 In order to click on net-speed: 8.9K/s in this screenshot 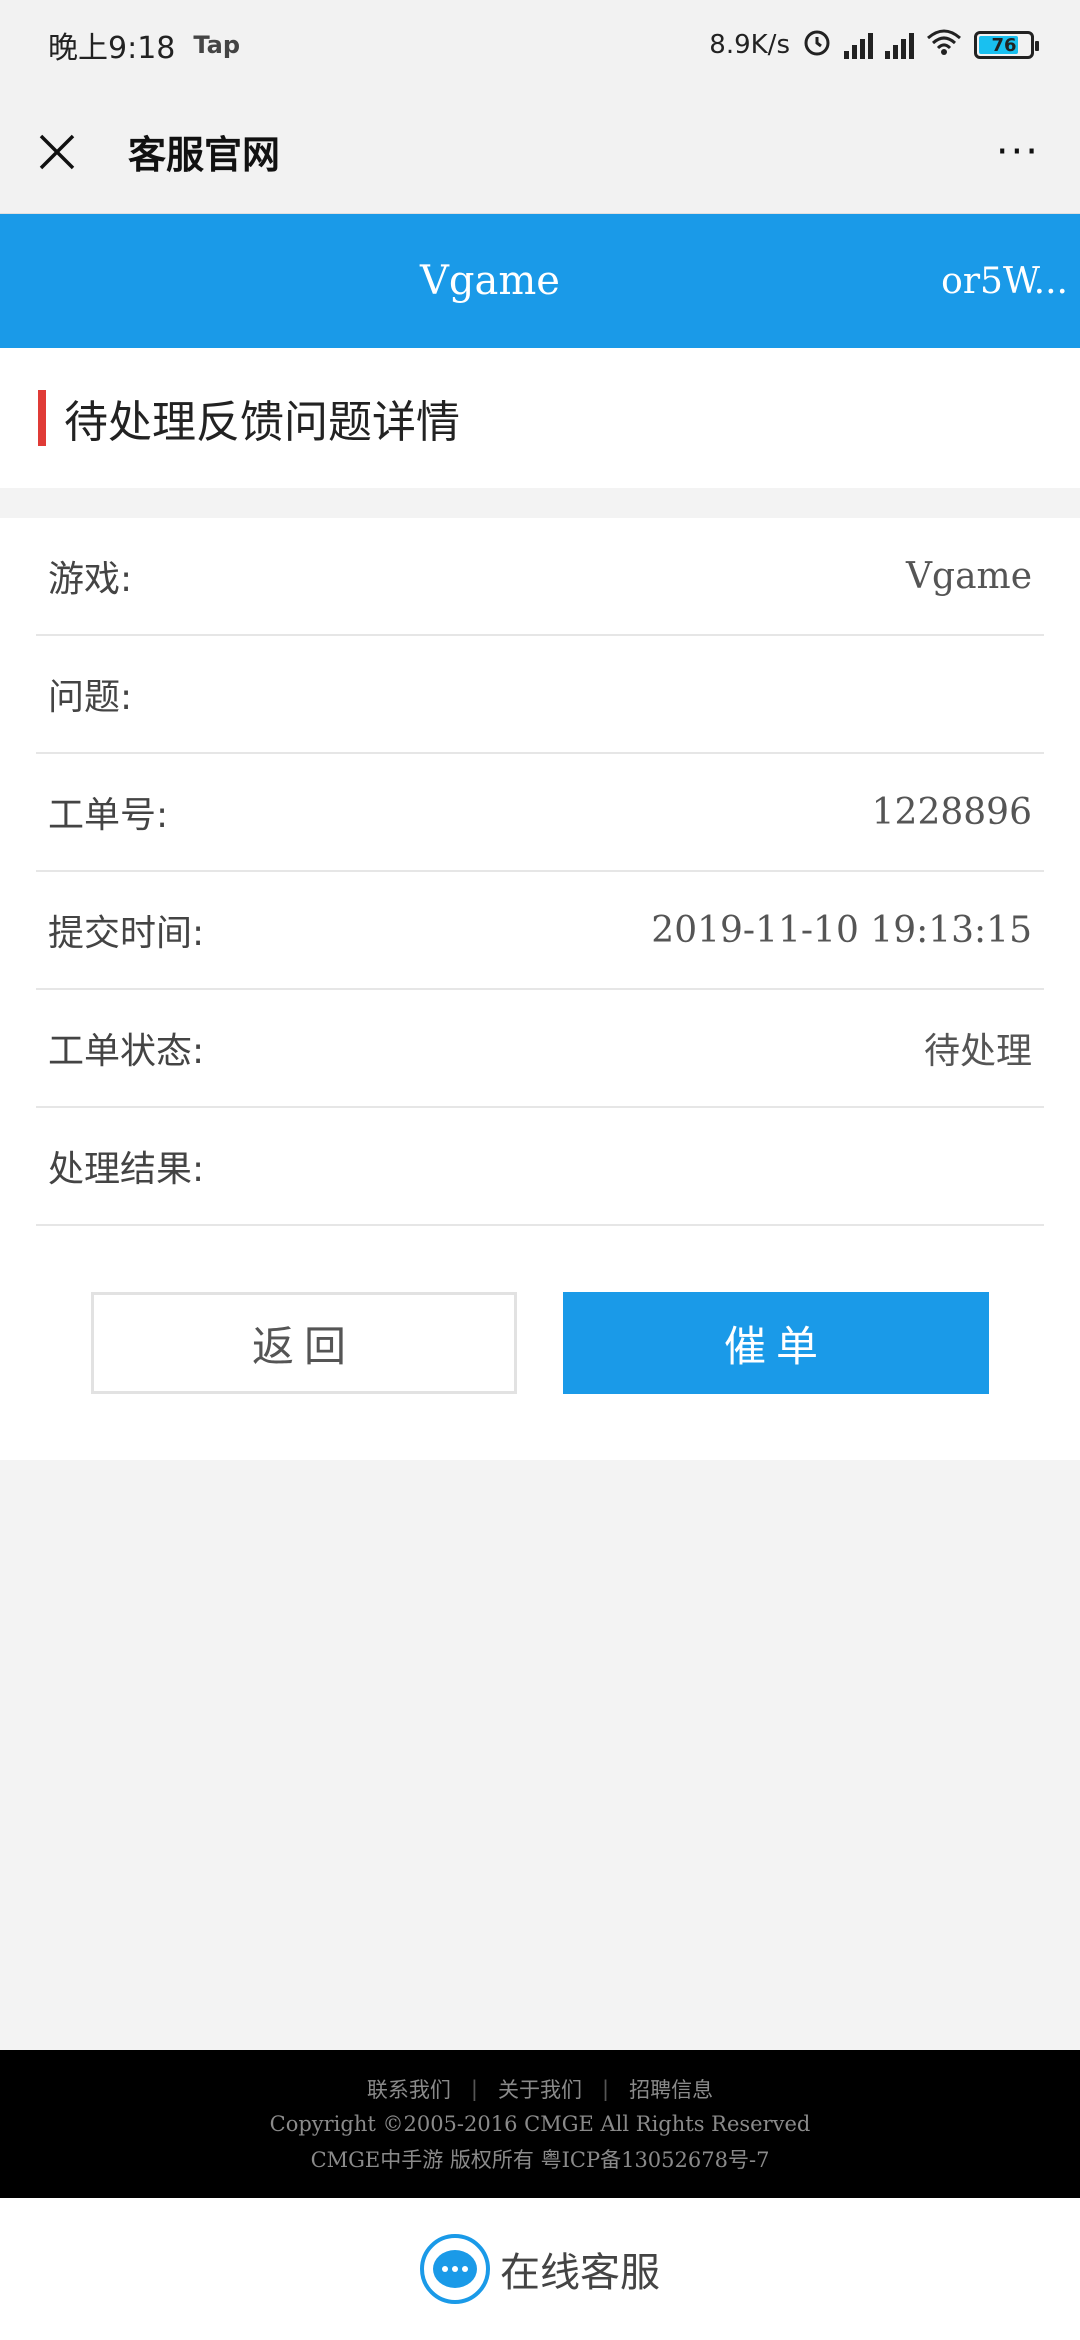, I will do `click(749, 45)`.